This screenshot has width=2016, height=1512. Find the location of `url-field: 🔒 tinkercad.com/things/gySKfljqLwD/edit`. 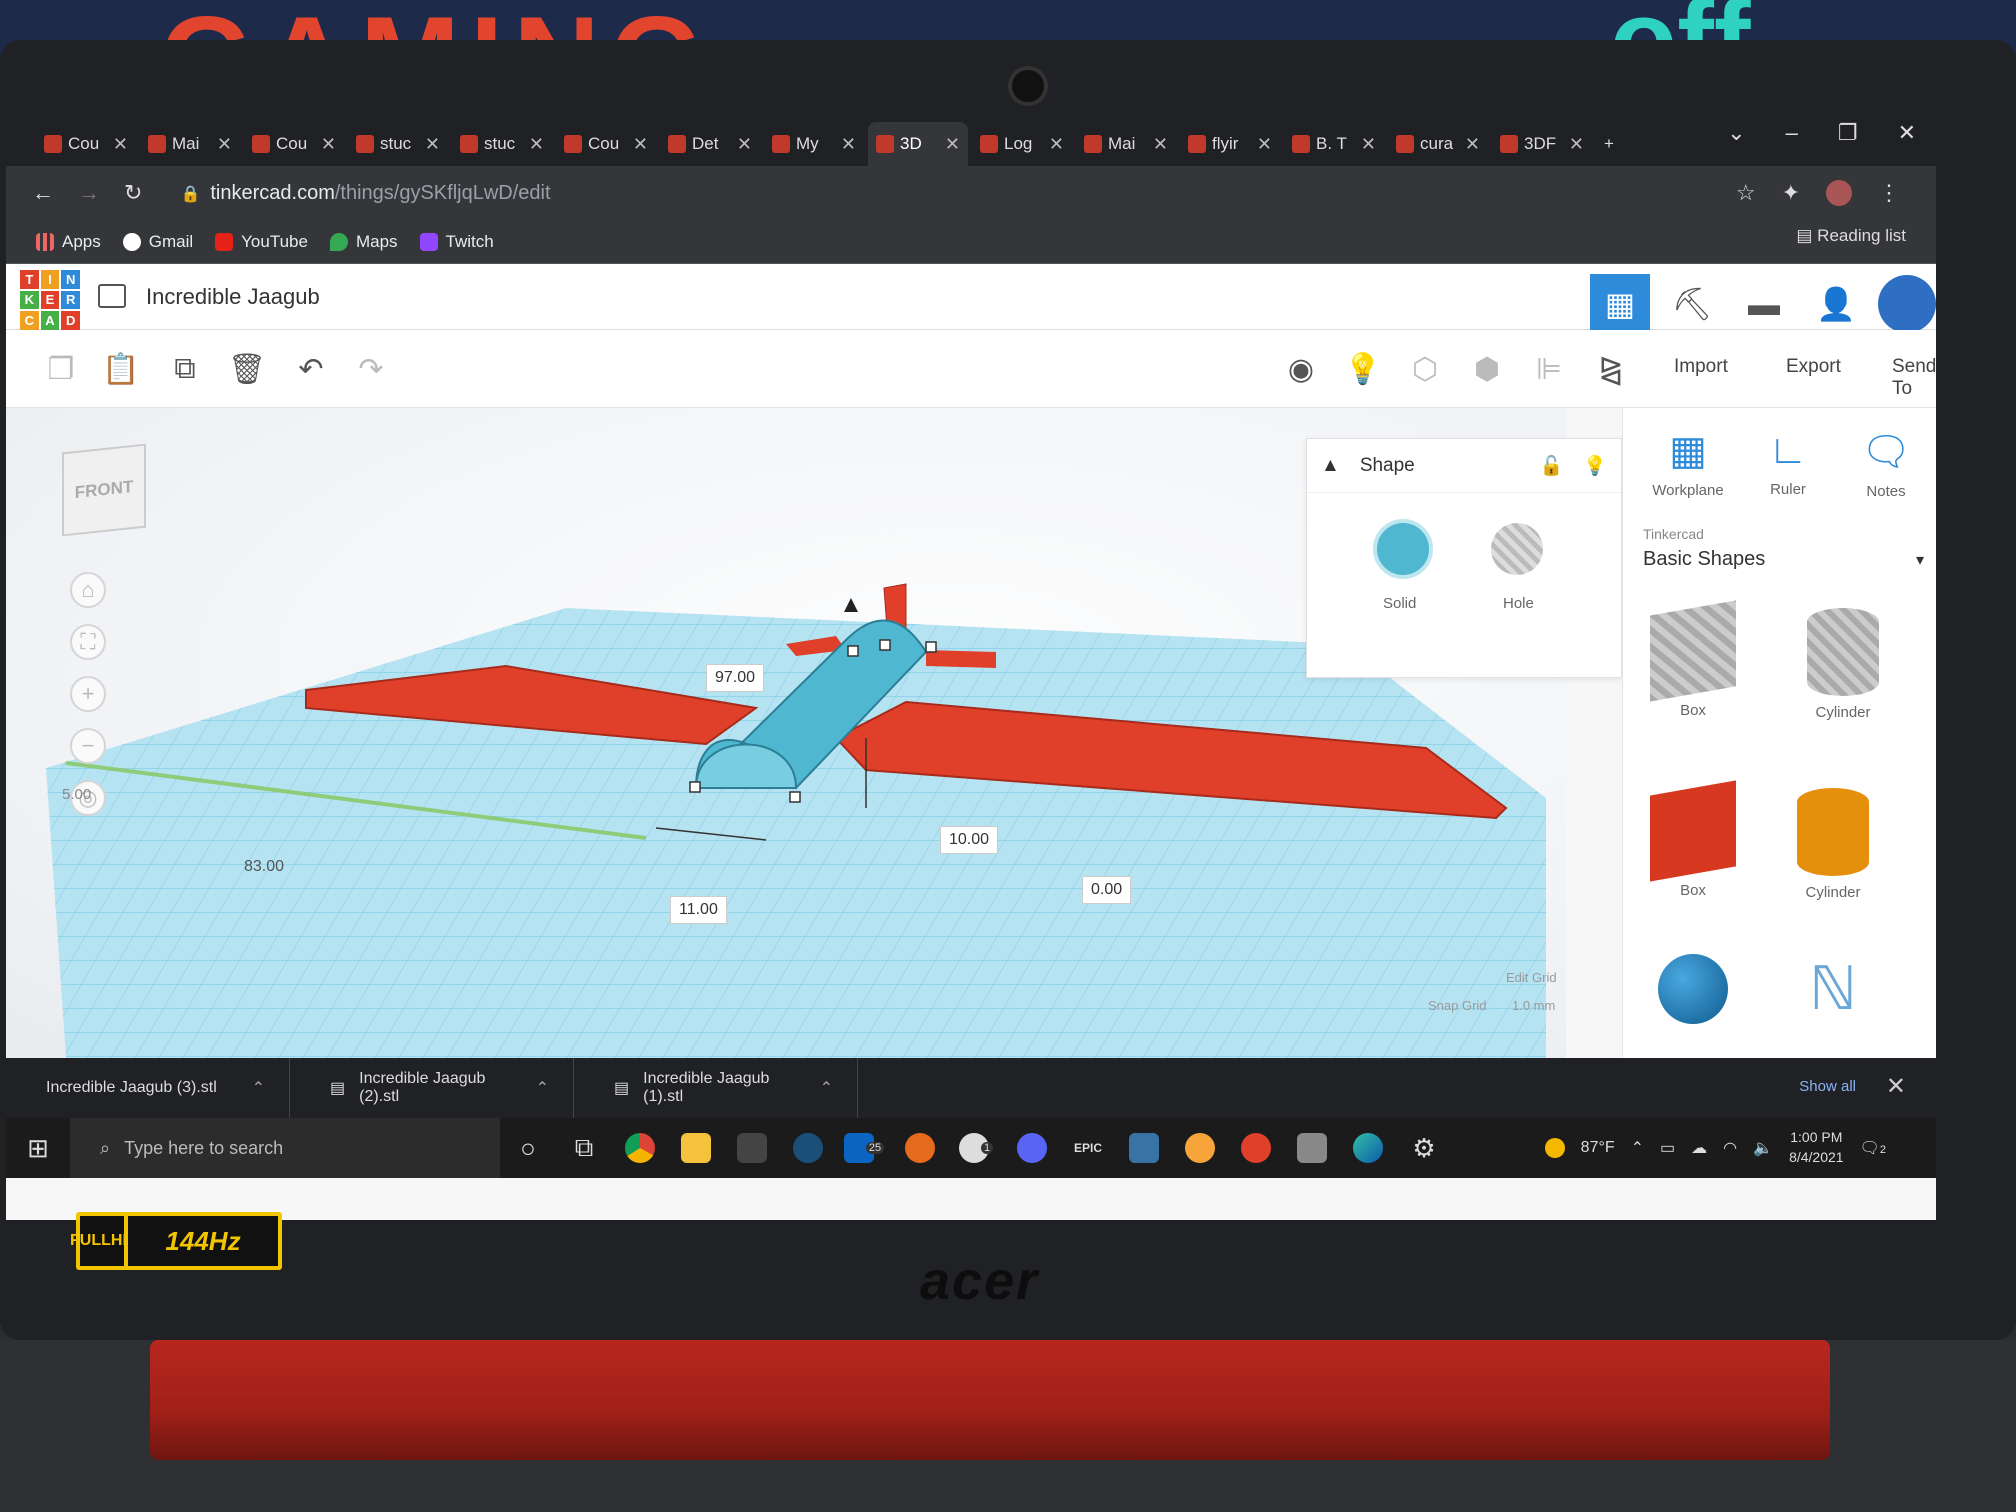

url-field: 🔒 tinkercad.com/things/gySKfljqLwD/edit is located at coordinates (365, 193).